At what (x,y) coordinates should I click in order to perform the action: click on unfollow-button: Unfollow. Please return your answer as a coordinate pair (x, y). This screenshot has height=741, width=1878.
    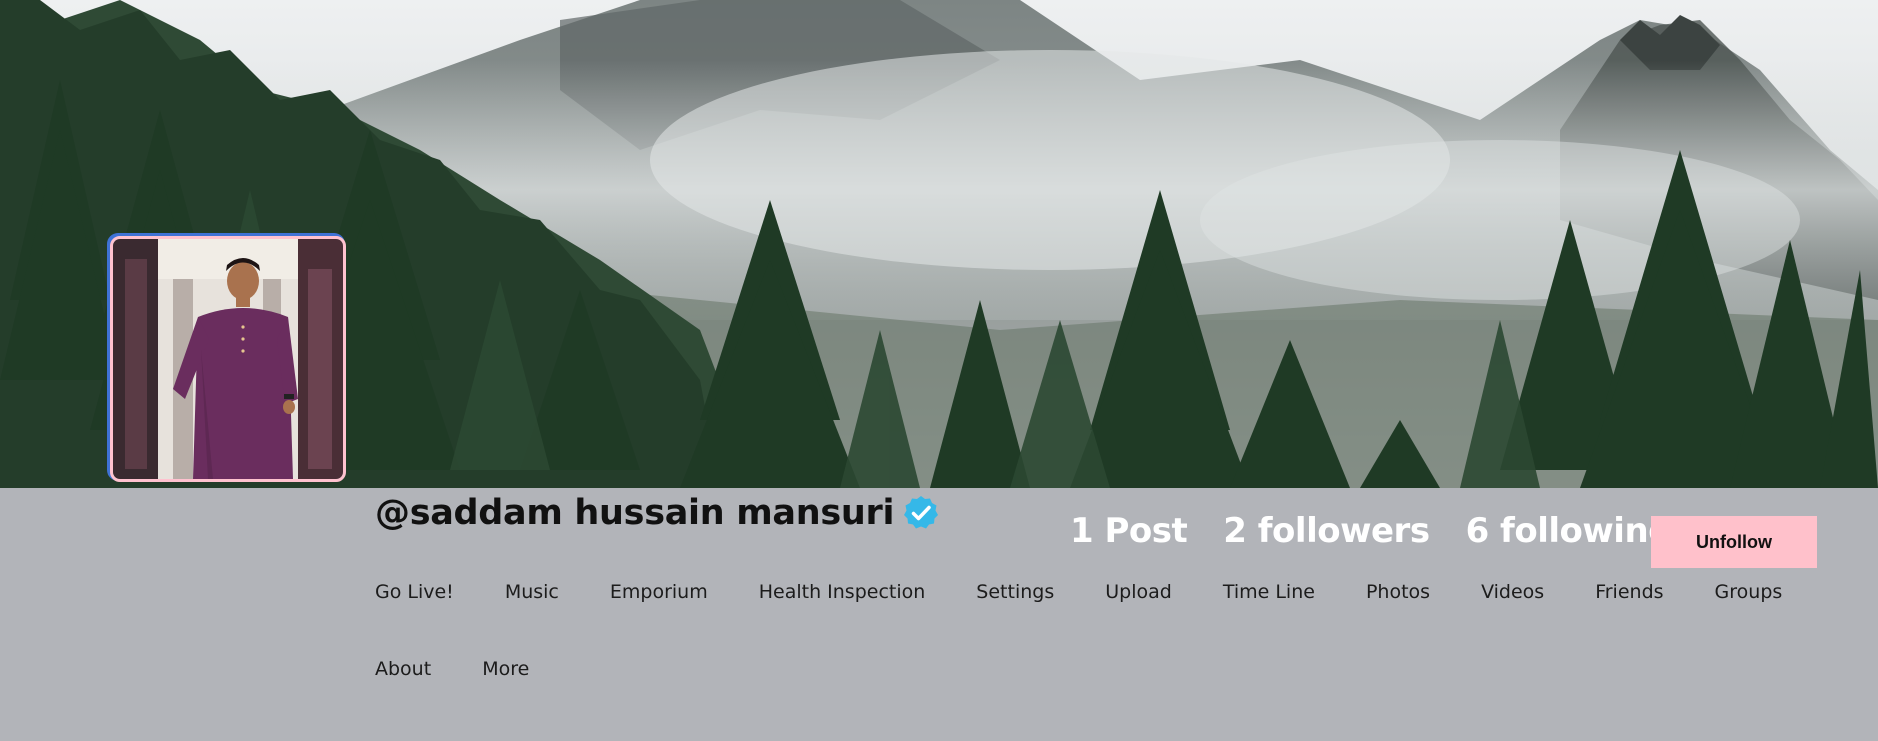
    Looking at the image, I should click on (1734, 542).